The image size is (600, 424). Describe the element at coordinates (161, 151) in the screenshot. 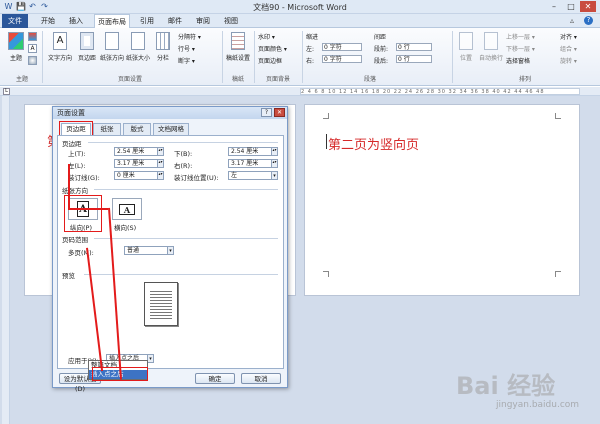

I see `margin-top-spinner: ▴▾` at that location.